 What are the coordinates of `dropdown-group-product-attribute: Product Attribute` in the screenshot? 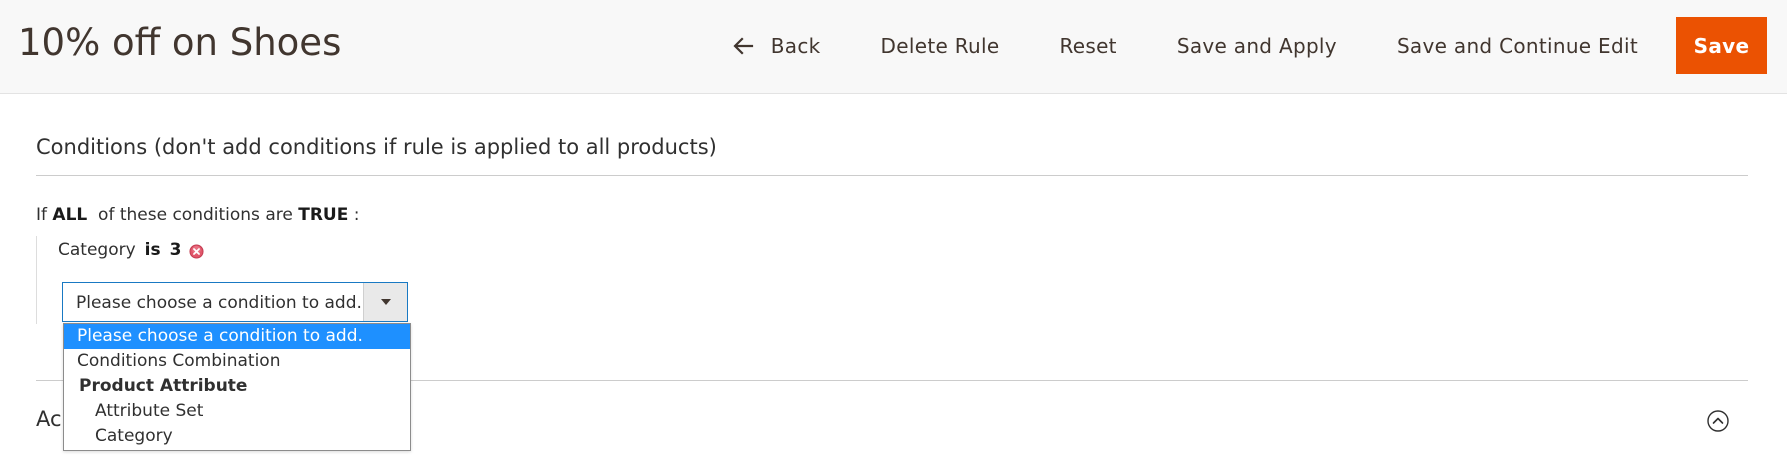 It's located at (163, 386).